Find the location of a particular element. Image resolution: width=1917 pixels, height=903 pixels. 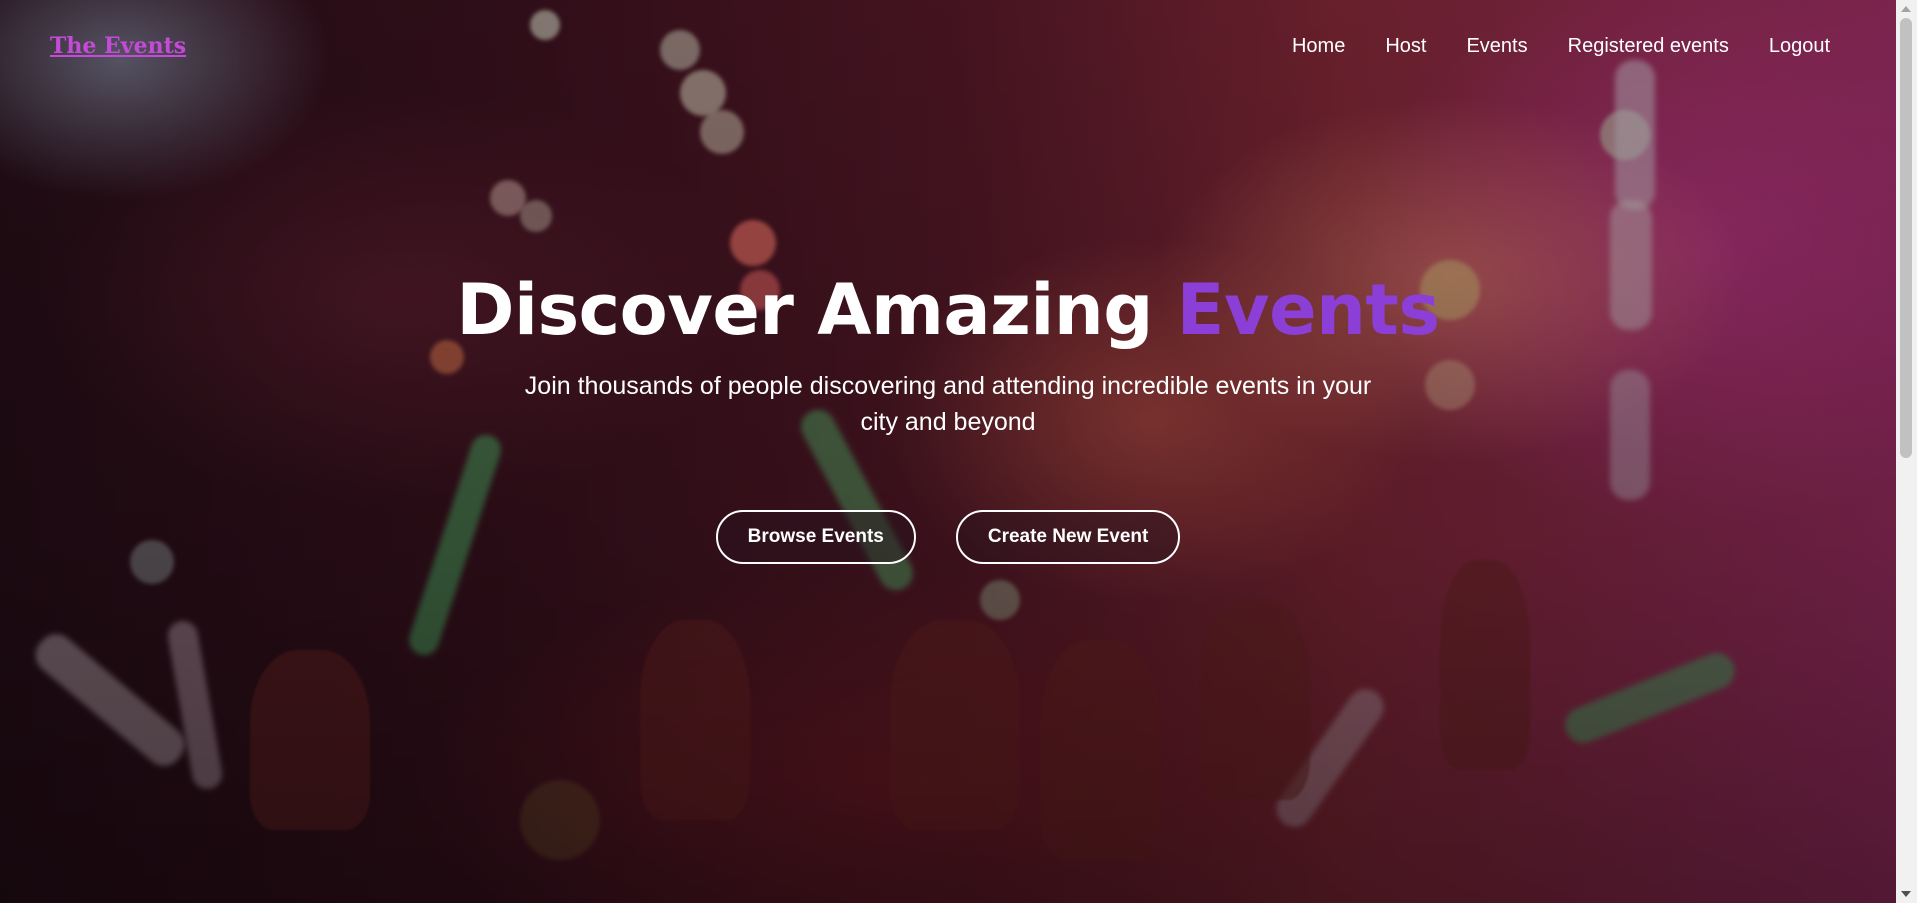

nav-events: Events is located at coordinates (1496, 46).